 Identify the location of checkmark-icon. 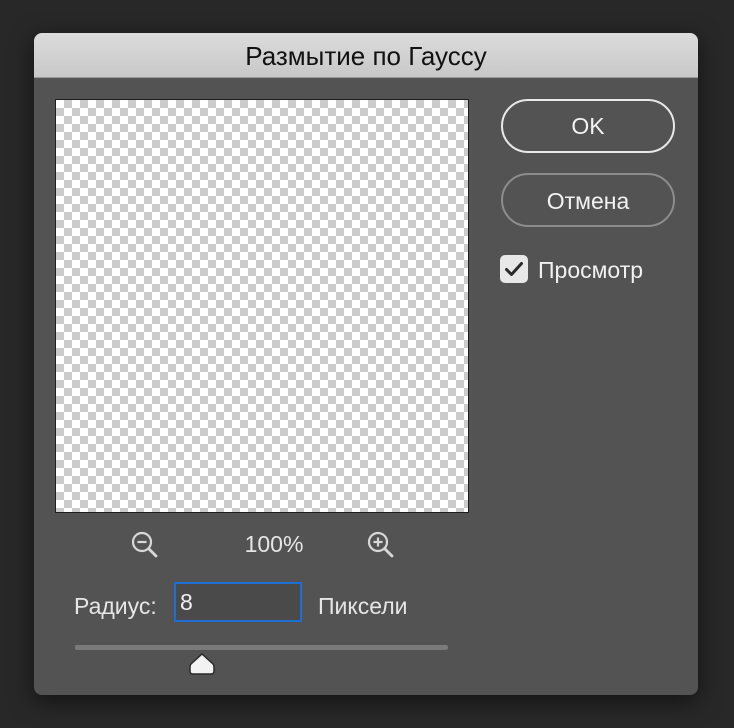
(514, 269).